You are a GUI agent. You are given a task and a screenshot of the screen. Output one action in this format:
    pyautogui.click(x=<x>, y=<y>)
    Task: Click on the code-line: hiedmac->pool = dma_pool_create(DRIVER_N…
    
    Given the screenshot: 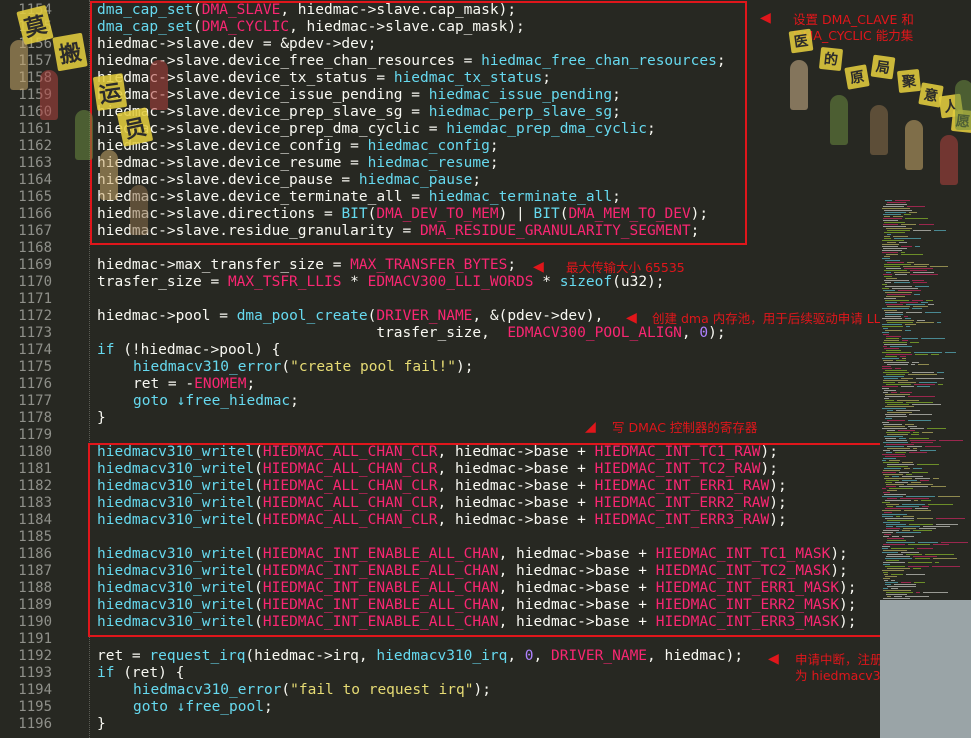 What is the action you would take?
    pyautogui.click(x=350, y=316)
    